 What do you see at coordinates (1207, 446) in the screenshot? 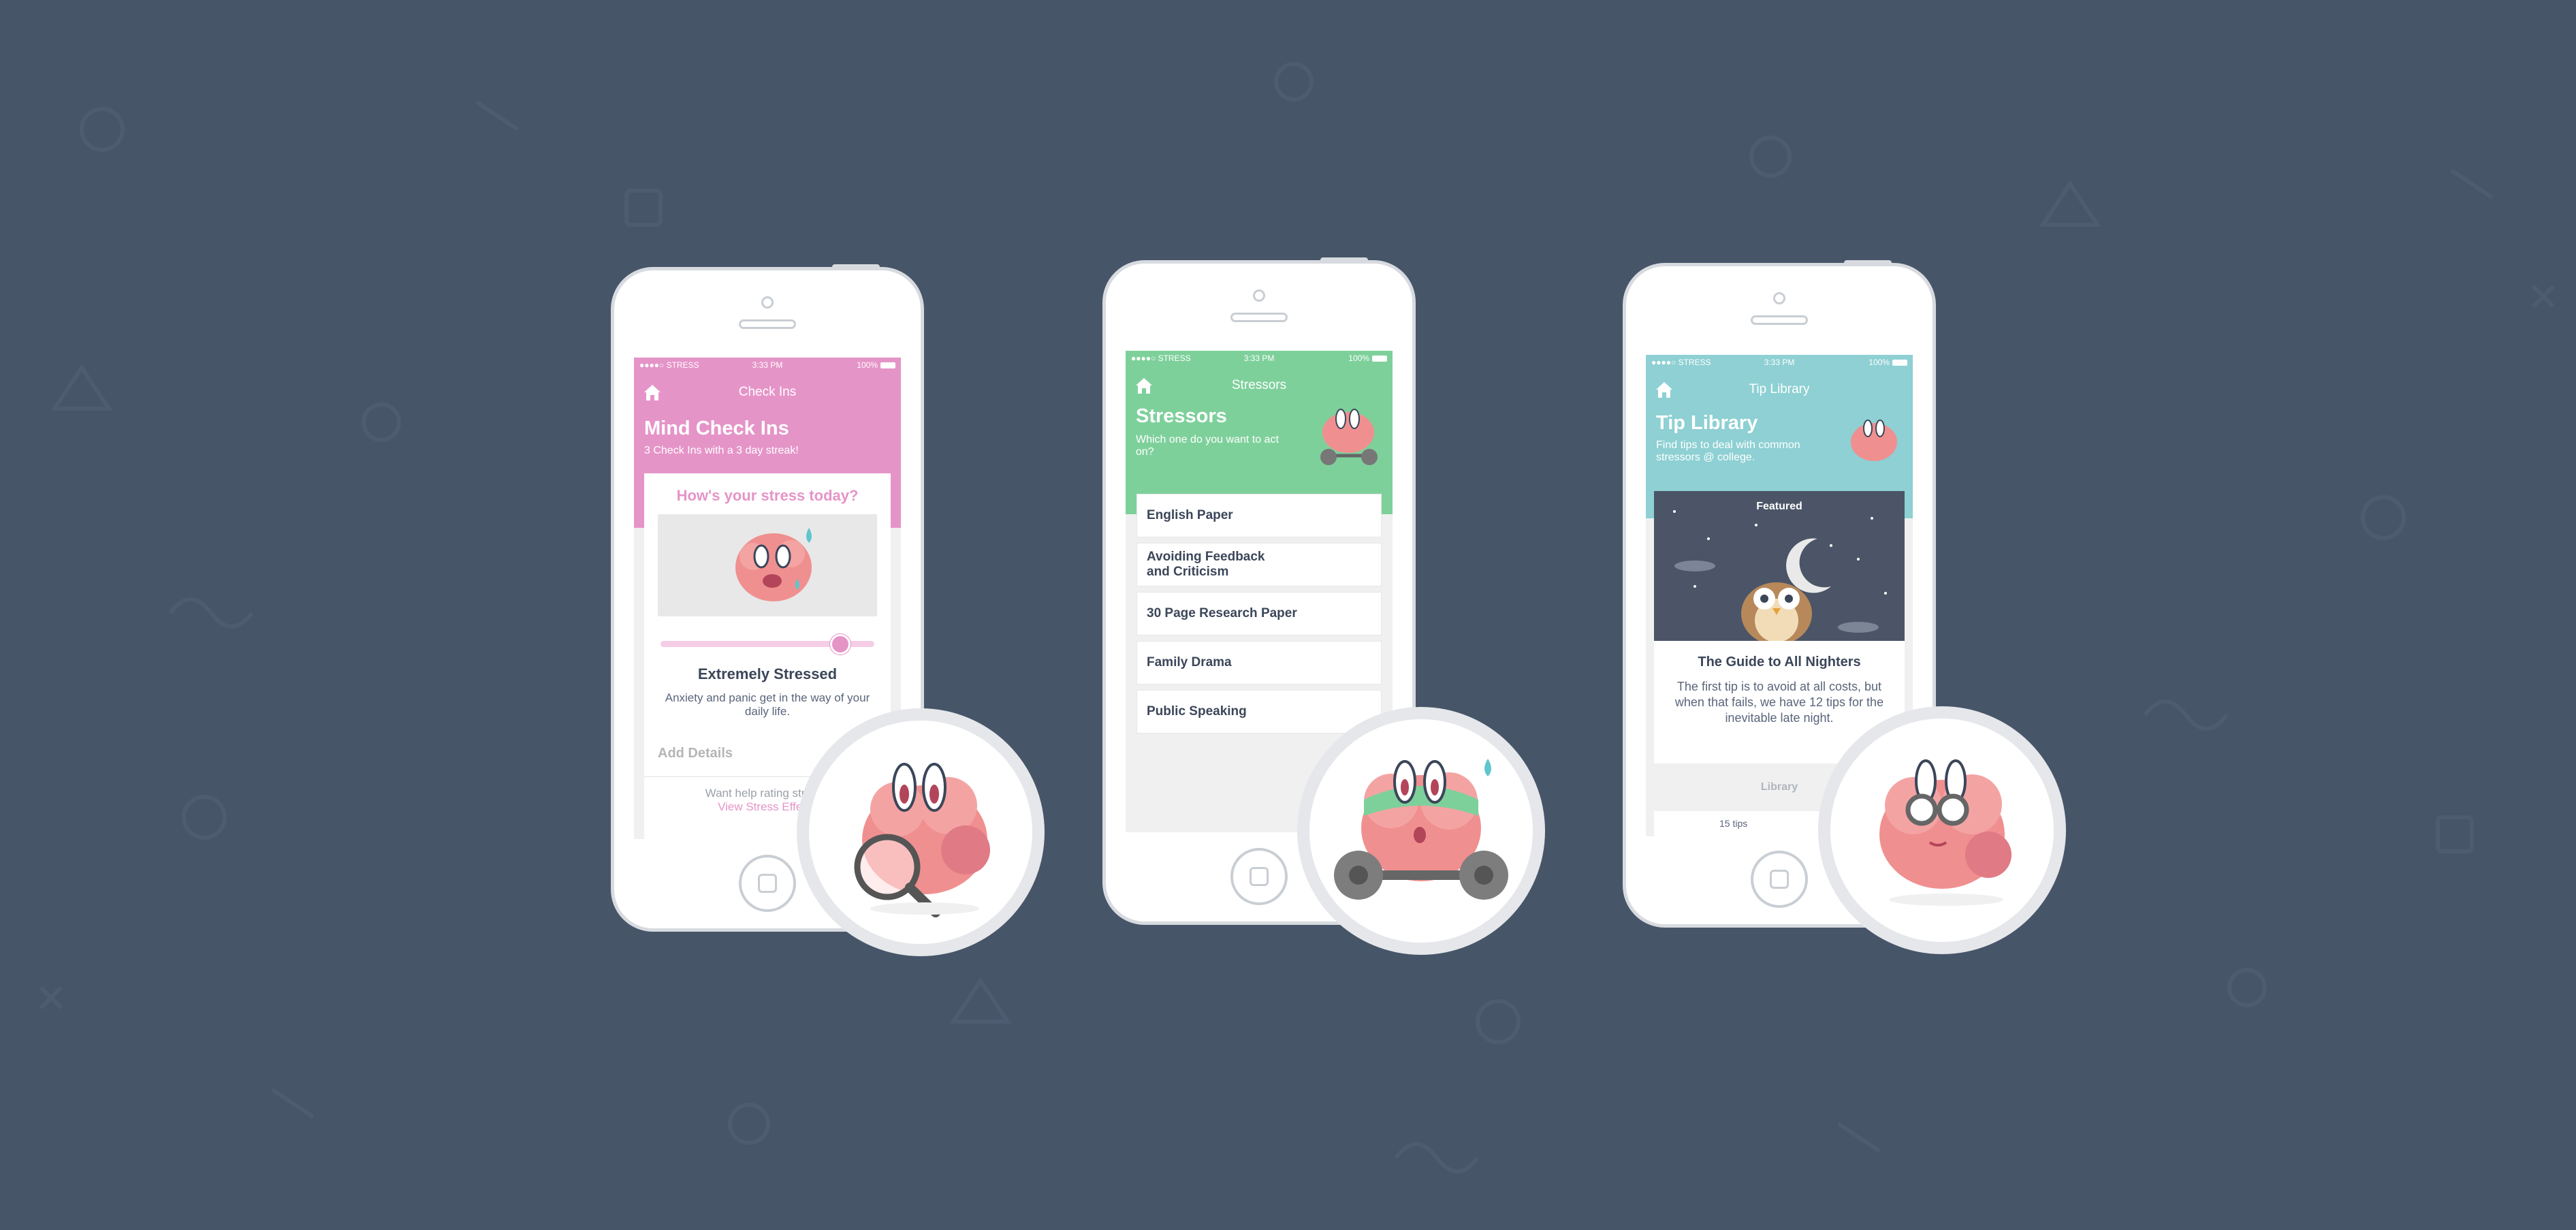
I see `page-subtitle: Which one do you want to act on?` at bounding box center [1207, 446].